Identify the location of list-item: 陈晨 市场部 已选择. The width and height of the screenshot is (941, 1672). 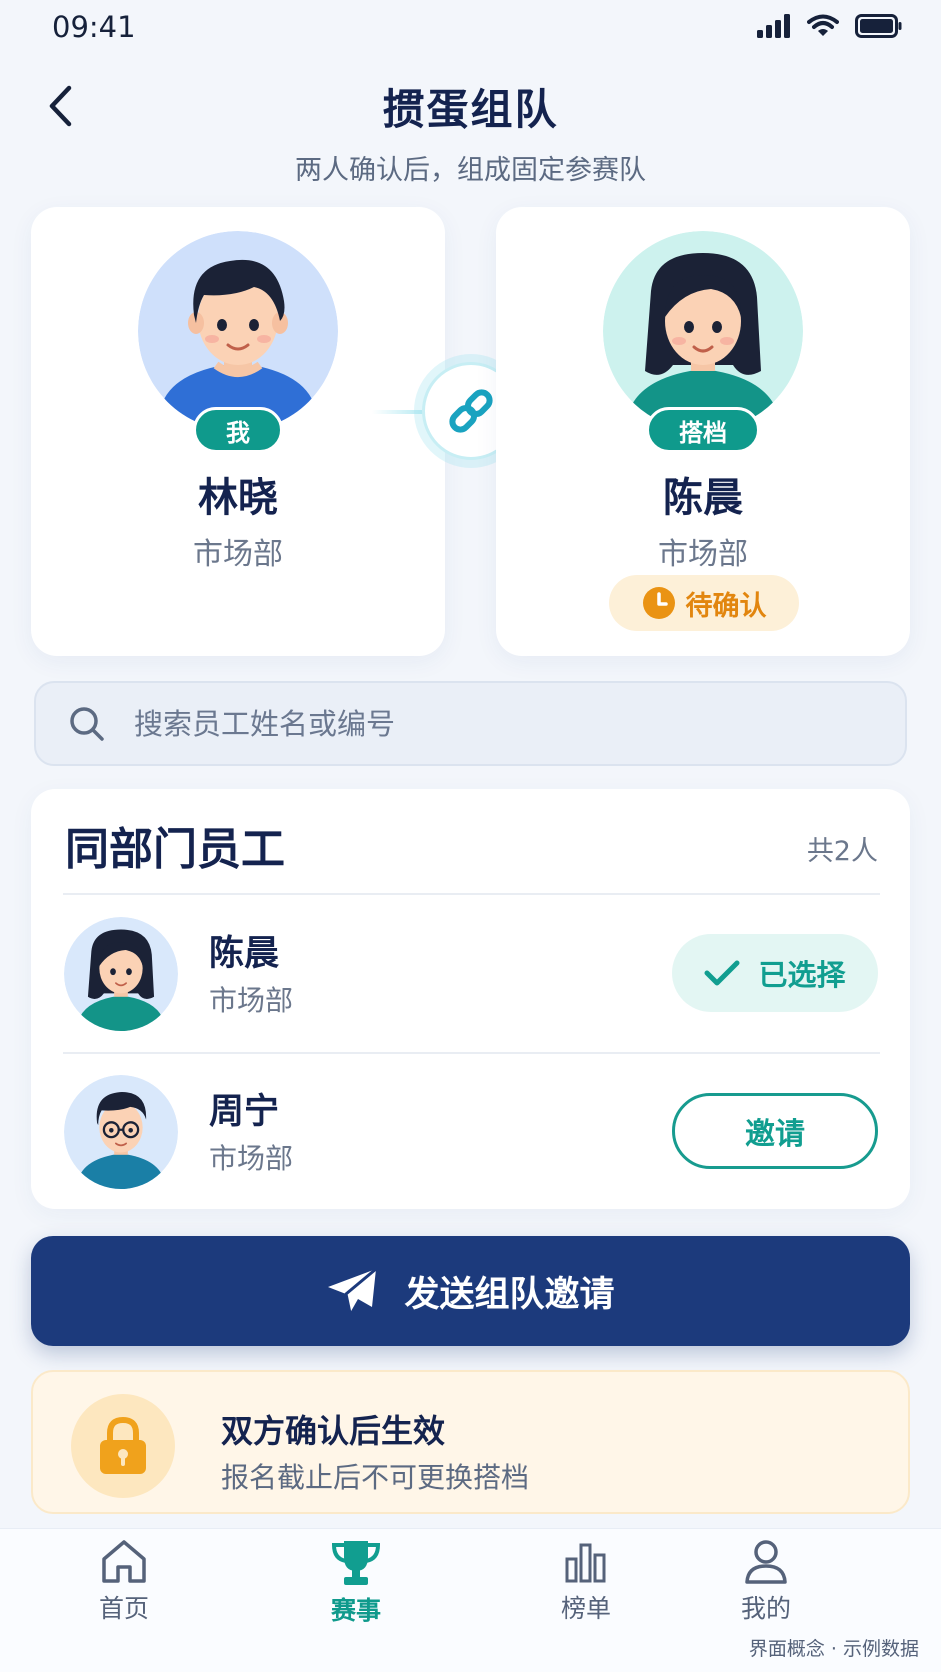
(470, 974).